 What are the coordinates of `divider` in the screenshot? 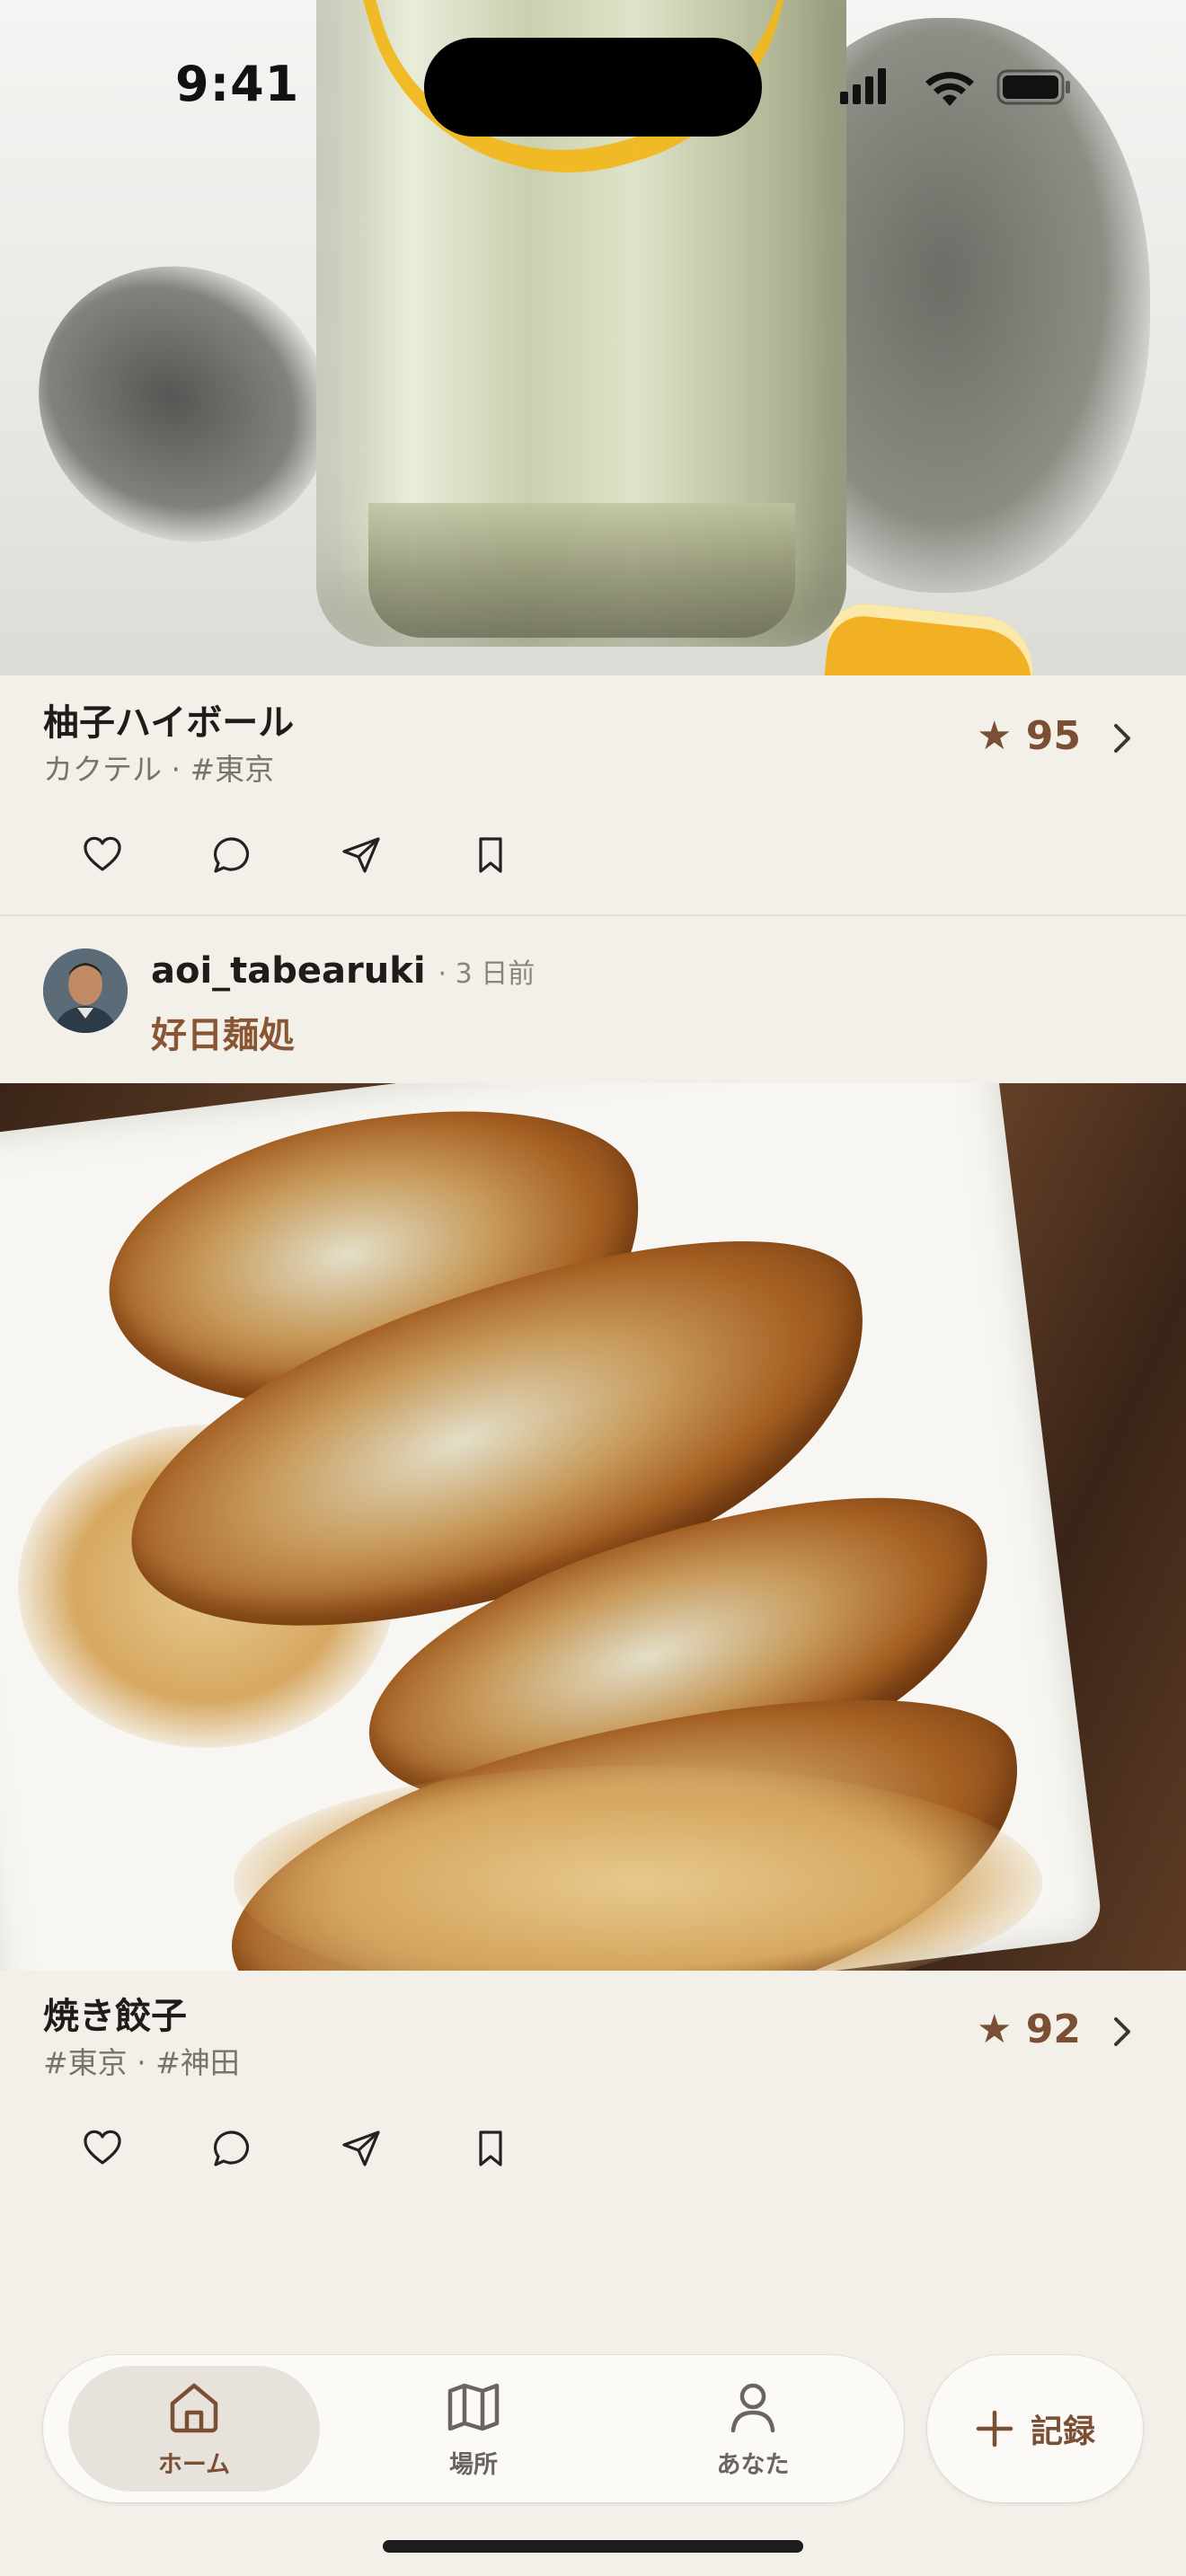 It's located at (593, 915).